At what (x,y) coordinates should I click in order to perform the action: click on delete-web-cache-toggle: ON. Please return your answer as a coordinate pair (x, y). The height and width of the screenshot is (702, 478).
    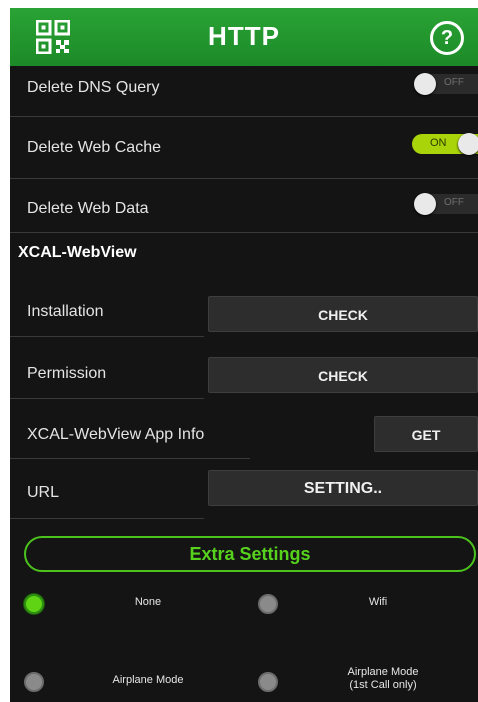
    Looking at the image, I should click on (445, 144).